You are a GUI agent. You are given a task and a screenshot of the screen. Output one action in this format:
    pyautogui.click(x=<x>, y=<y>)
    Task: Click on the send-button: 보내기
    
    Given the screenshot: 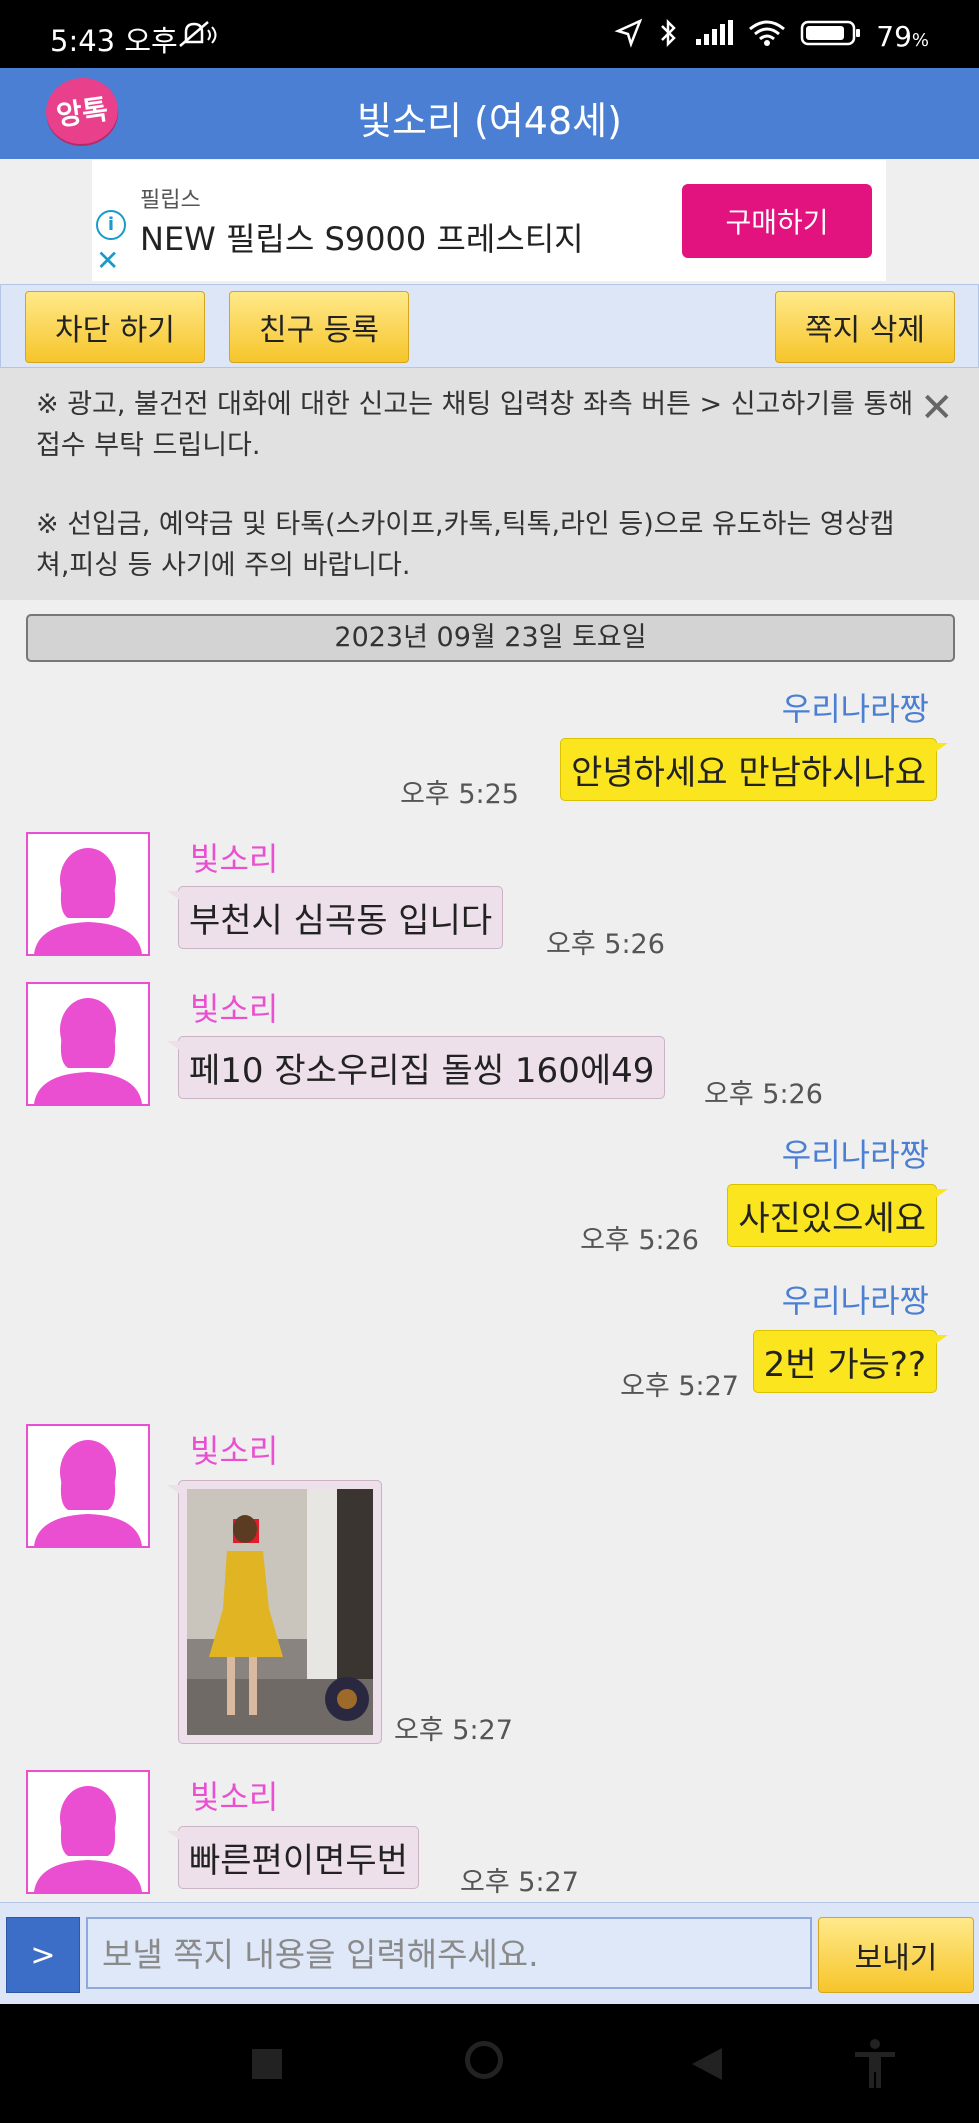 What is the action you would take?
    pyautogui.click(x=896, y=1955)
    